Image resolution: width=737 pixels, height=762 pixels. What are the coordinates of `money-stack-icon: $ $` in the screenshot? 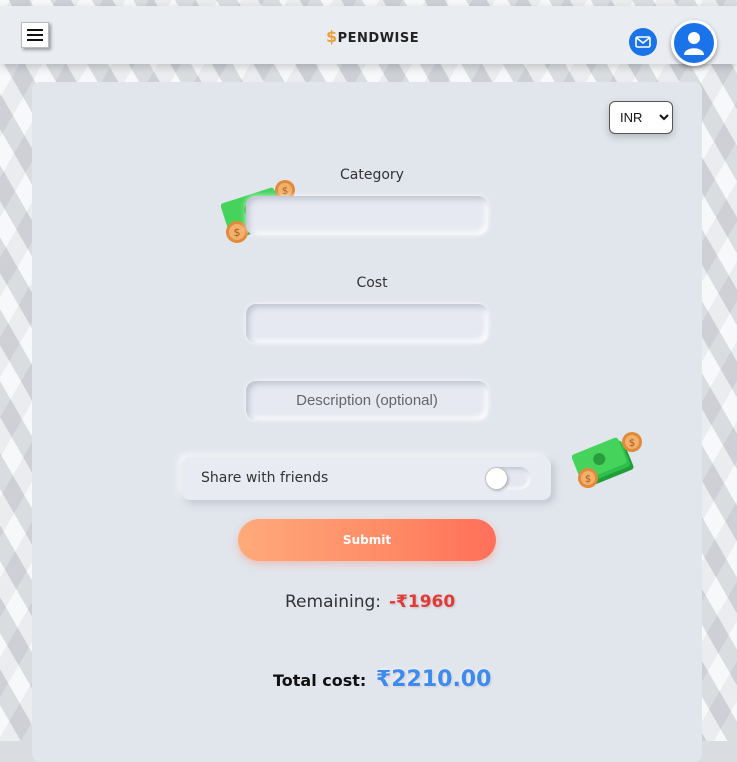 It's located at (607, 460).